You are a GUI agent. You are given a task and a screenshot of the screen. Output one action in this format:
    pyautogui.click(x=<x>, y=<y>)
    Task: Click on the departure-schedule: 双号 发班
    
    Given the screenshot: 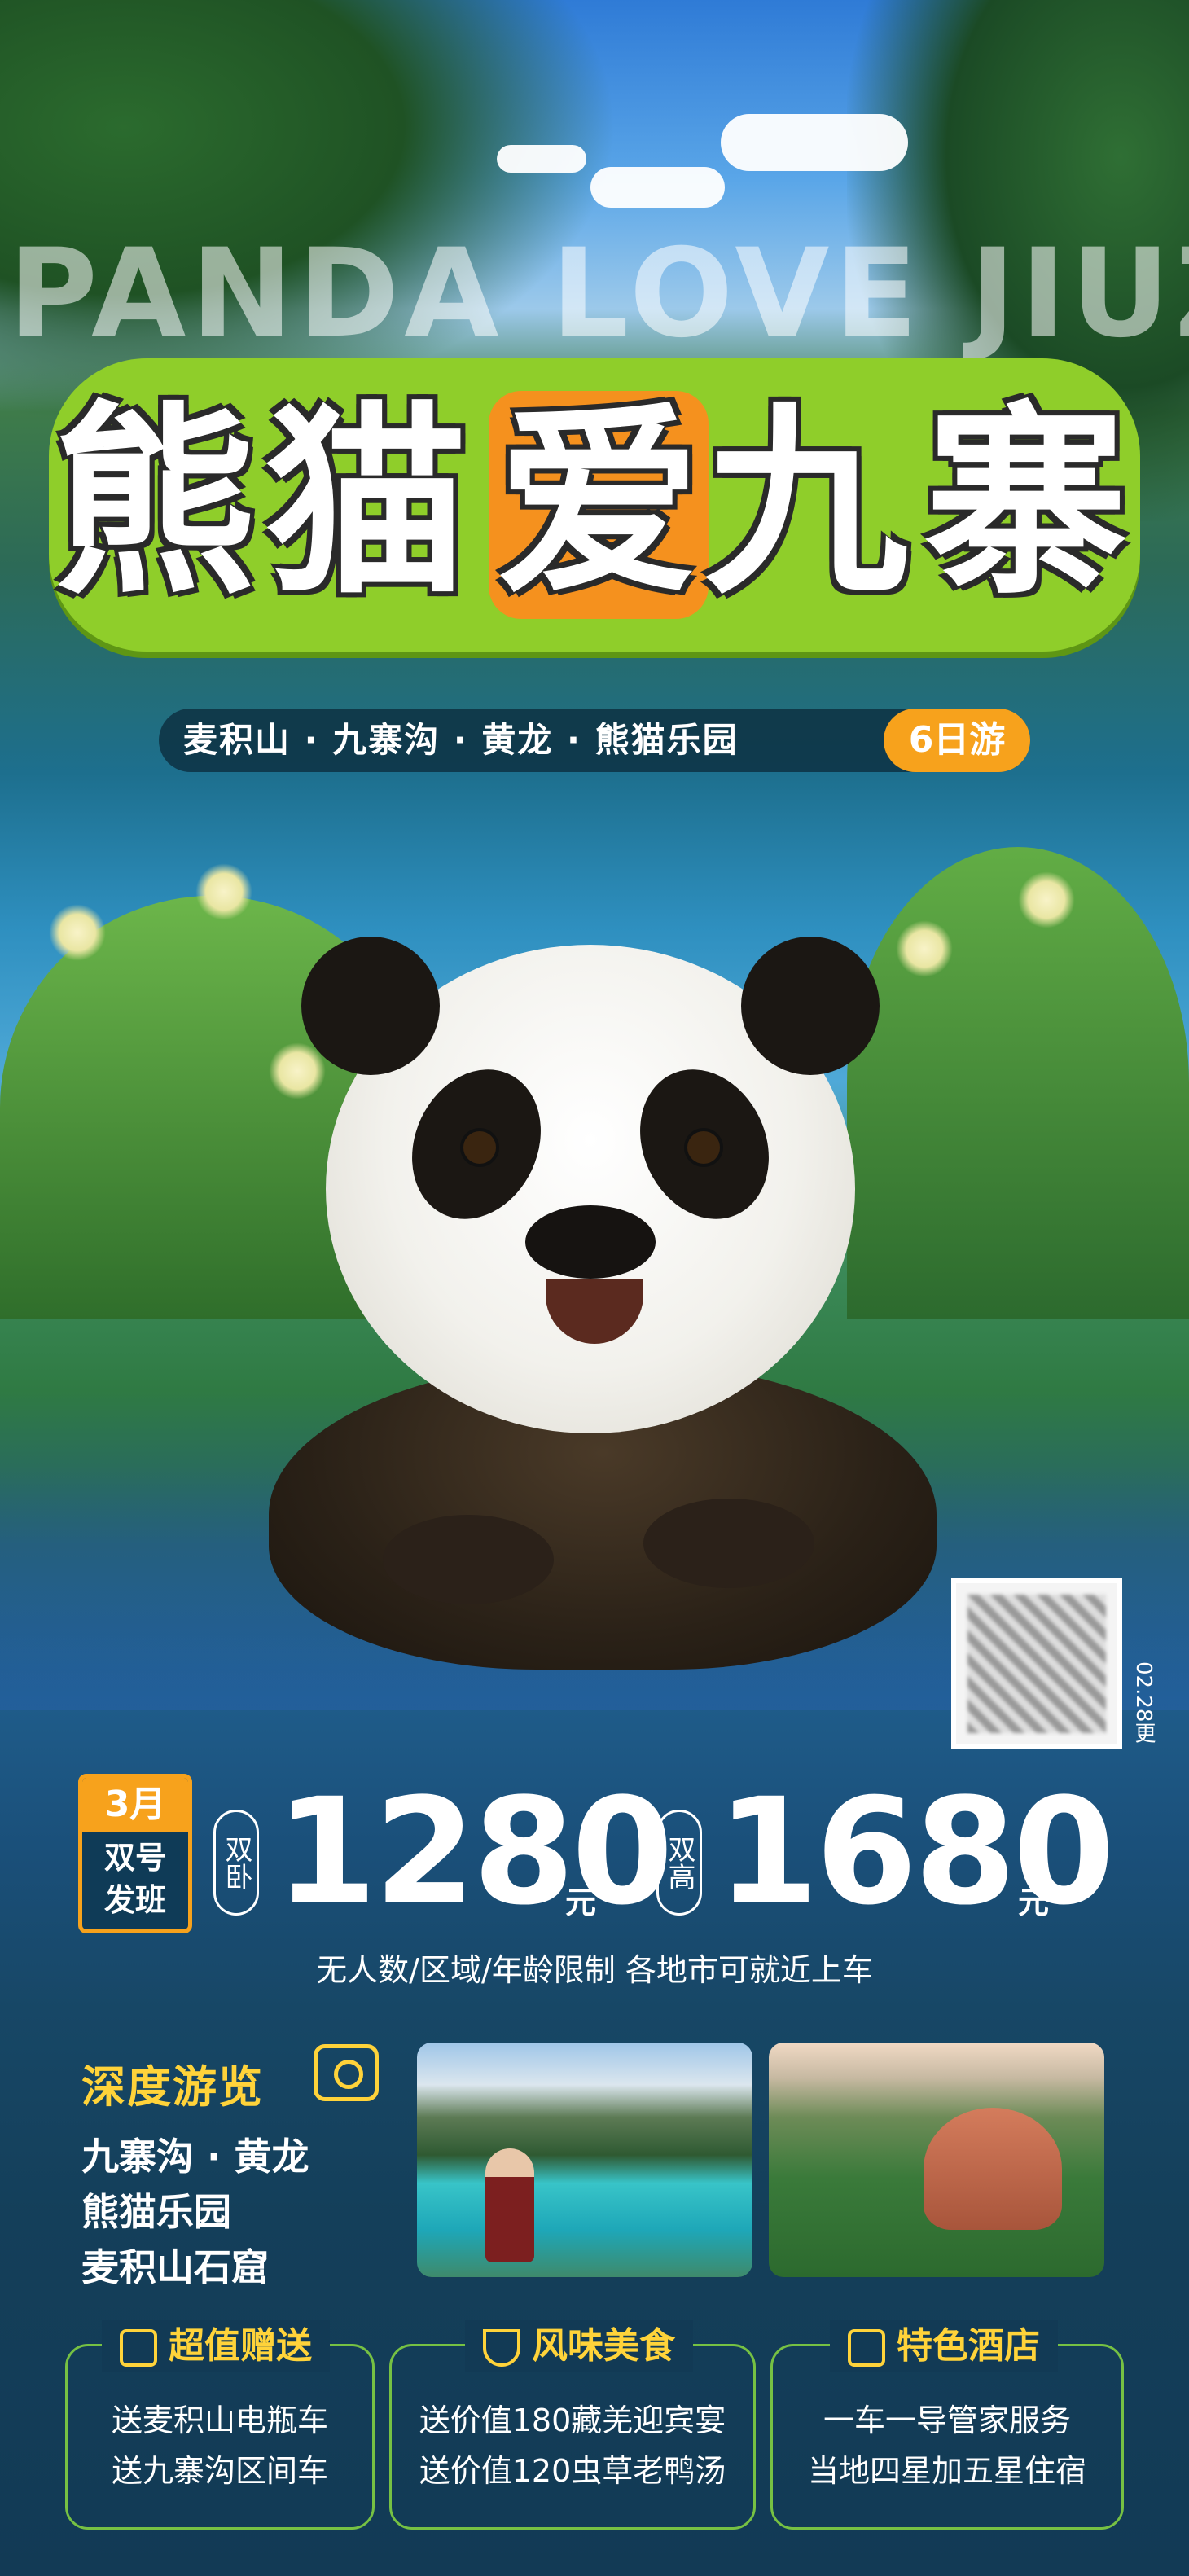 What is the action you would take?
    pyautogui.click(x=135, y=1876)
    